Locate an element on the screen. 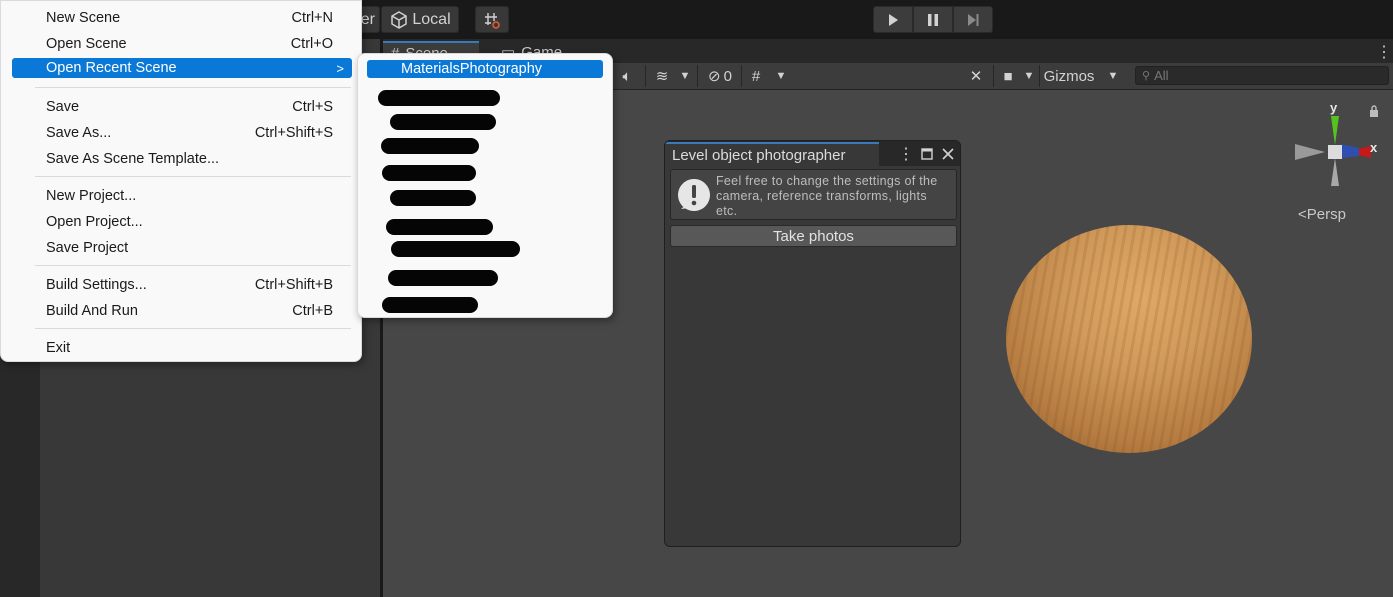  menu-item-open-scene: Open Scene Ctrl+O is located at coordinates (182, 44).